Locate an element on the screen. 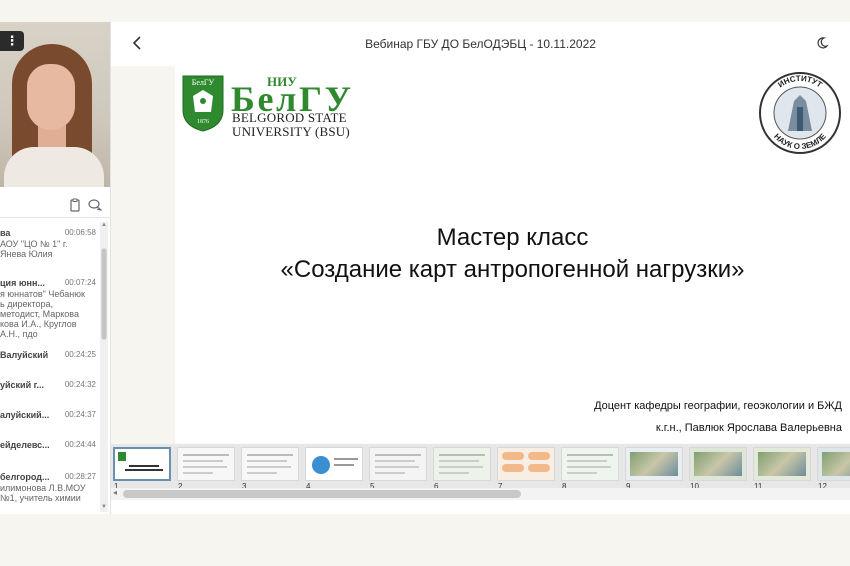 The width and height of the screenshot is (850, 566). webinar-header: Вебинар ГБУ ДО БелОДЭБЦ - 10.11.2022 is located at coordinates (480, 44).